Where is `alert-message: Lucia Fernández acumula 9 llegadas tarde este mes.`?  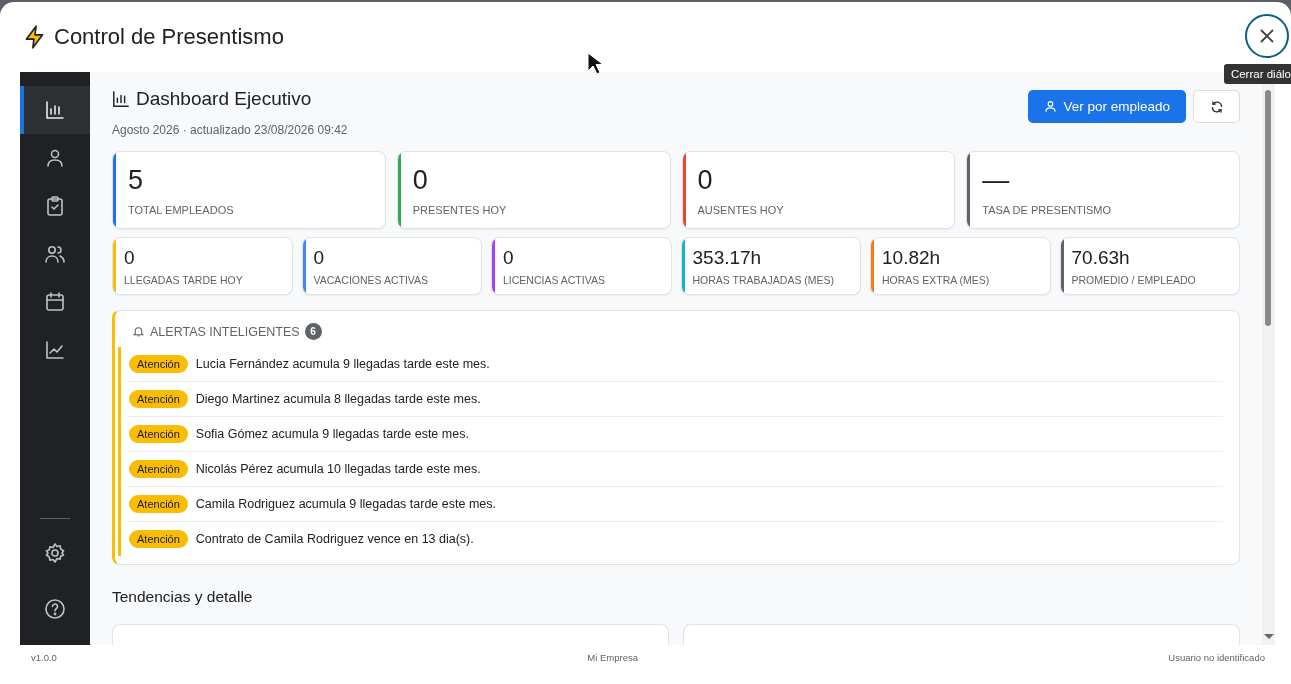
alert-message: Lucia Fernández acumula 9 llegadas tarde este mes. is located at coordinates (342, 364).